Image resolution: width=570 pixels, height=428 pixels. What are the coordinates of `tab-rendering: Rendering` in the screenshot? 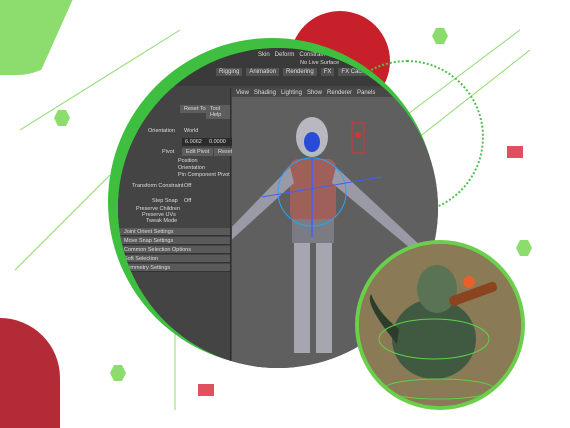 It's located at (300, 72).